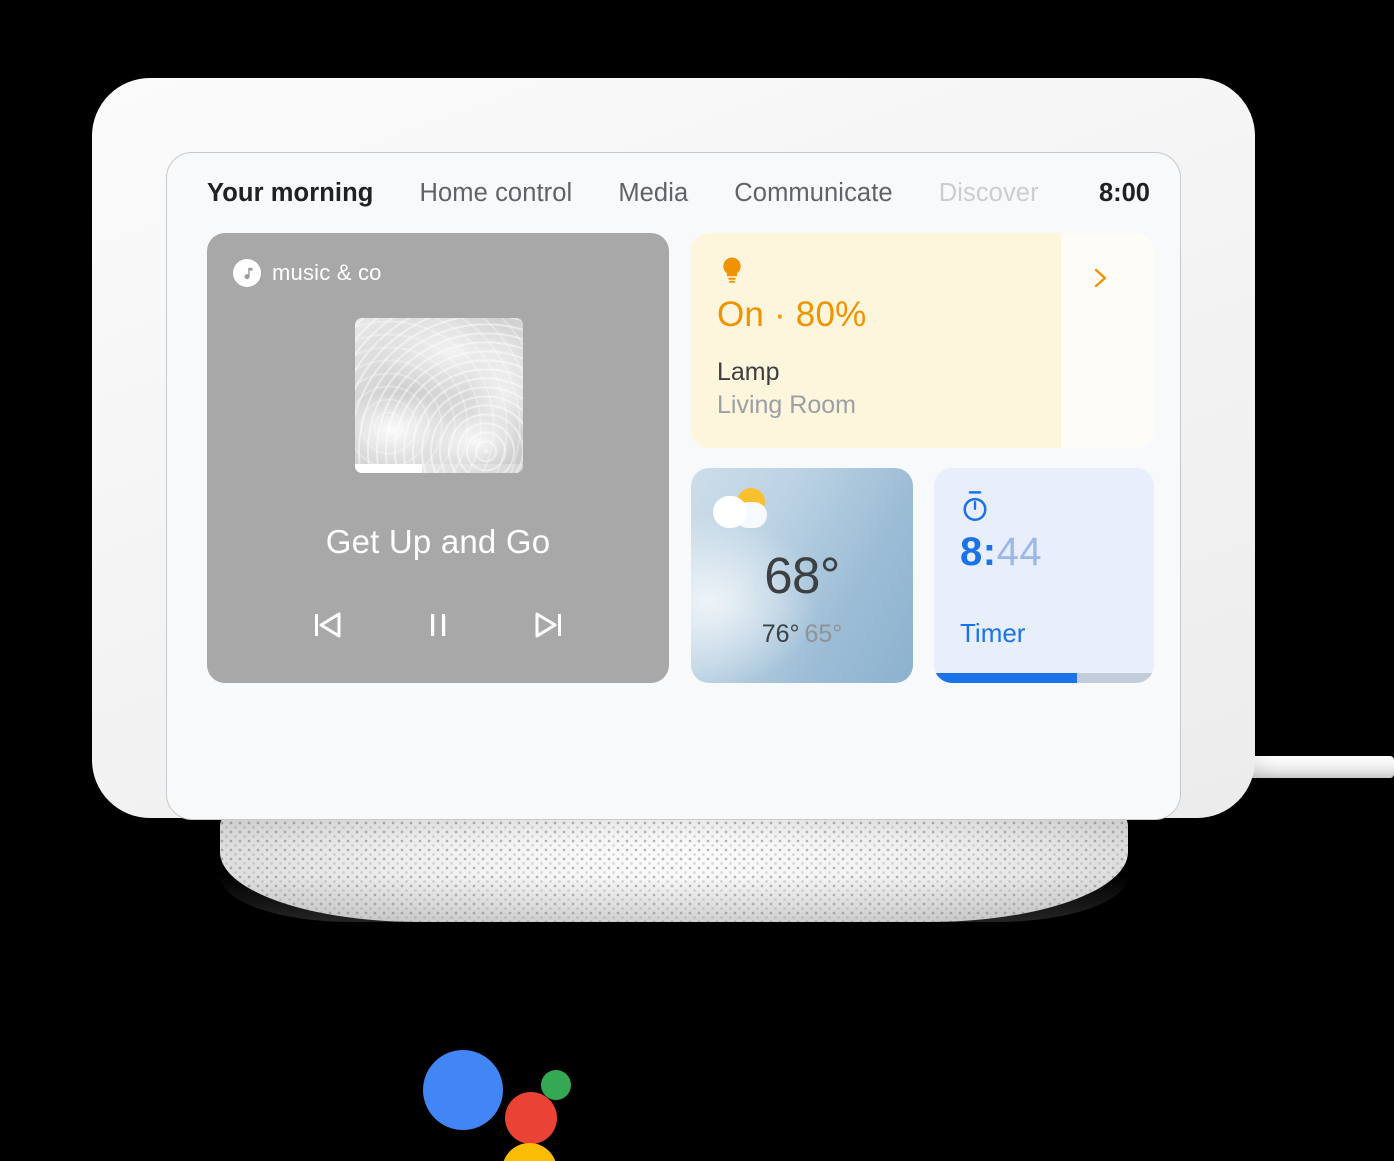 This screenshot has width=1394, height=1161. I want to click on timer-minutes: 8:, so click(978, 552).